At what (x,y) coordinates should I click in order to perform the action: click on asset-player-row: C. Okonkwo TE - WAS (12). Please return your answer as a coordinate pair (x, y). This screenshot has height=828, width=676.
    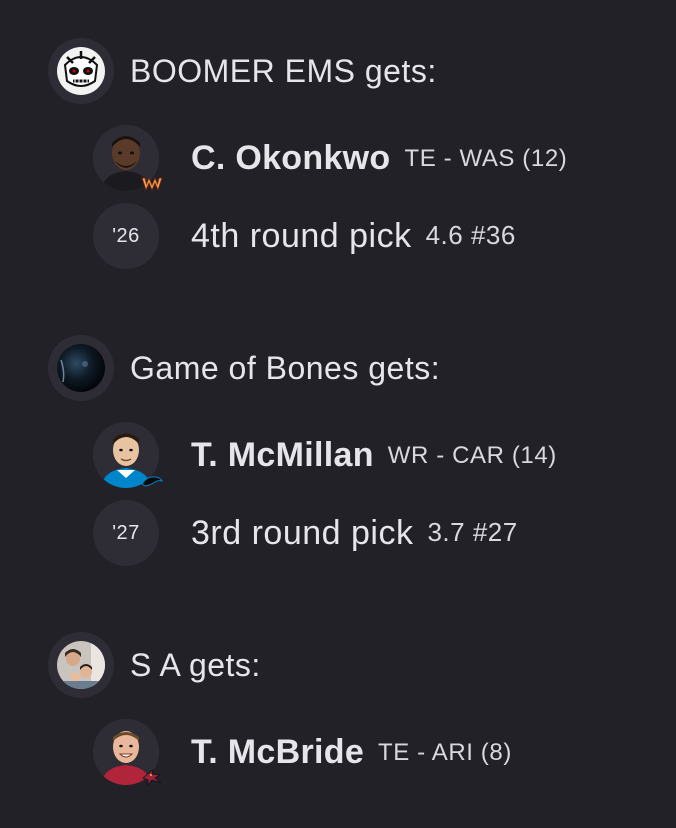
    Looking at the image, I should click on (330, 158).